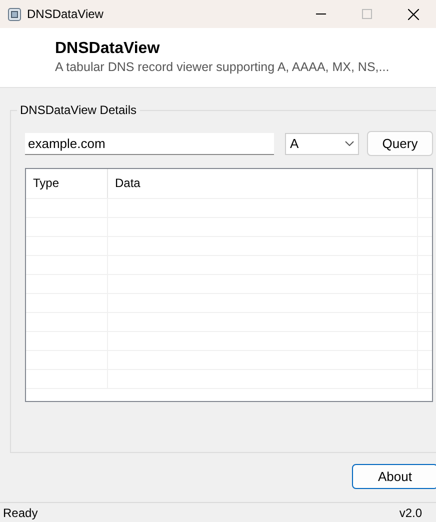 This screenshot has height=522, width=436. What do you see at coordinates (410, 513) in the screenshot?
I see `version-text: v2.0` at bounding box center [410, 513].